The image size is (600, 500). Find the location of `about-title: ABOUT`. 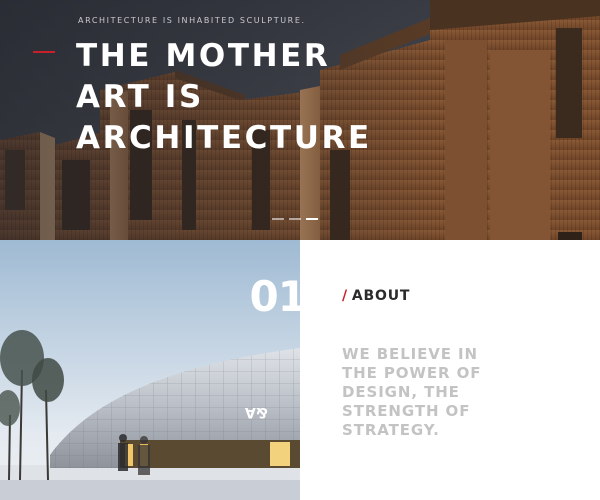

about-title: ABOUT is located at coordinates (381, 296).